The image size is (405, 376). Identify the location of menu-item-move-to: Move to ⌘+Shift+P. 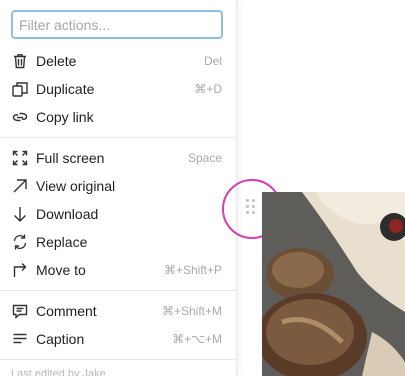
(118, 270).